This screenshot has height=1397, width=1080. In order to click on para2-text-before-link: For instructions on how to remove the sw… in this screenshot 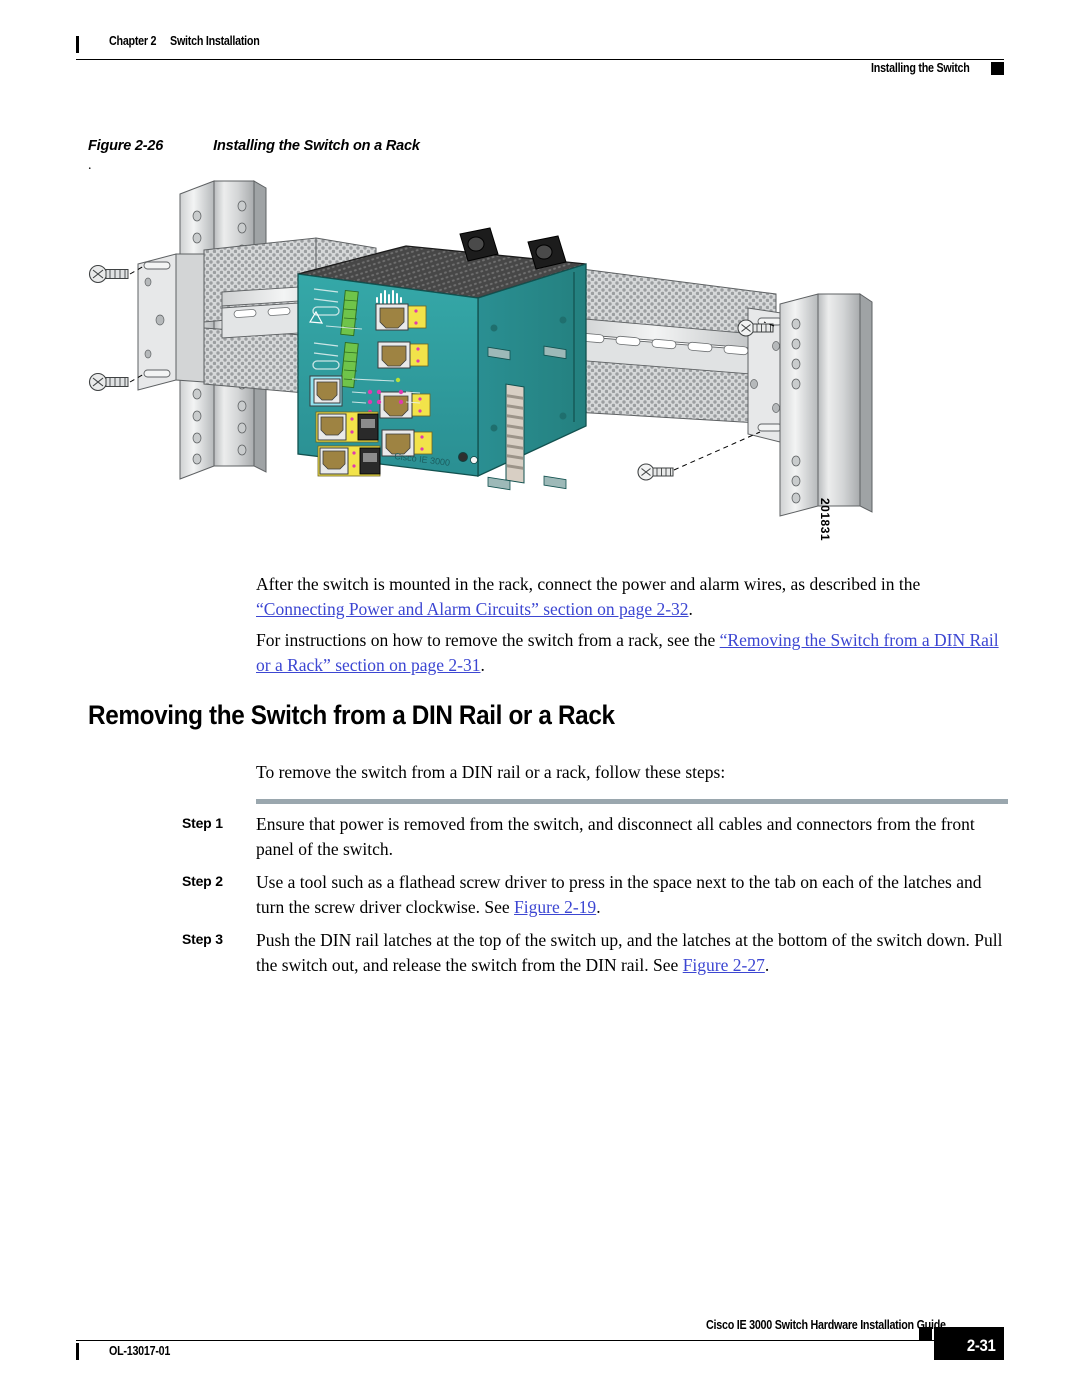, I will do `click(488, 640)`.